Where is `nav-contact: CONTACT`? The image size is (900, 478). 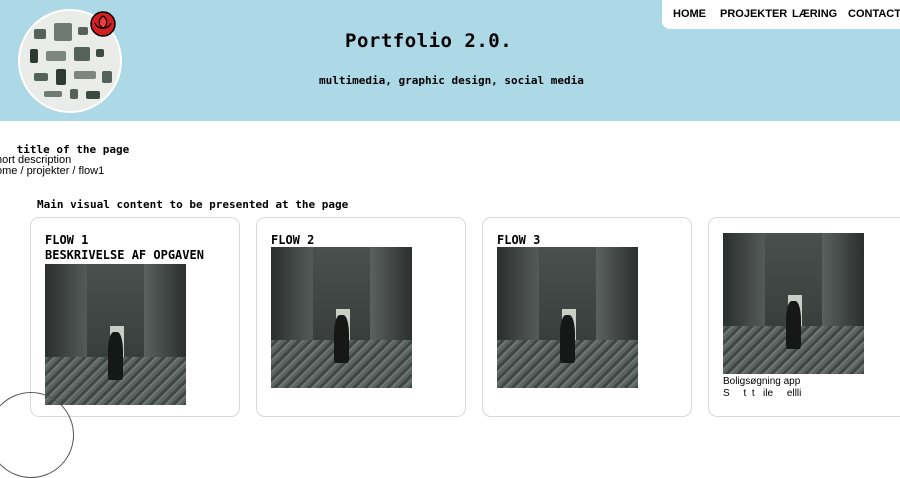 nav-contact: CONTACT is located at coordinates (874, 14).